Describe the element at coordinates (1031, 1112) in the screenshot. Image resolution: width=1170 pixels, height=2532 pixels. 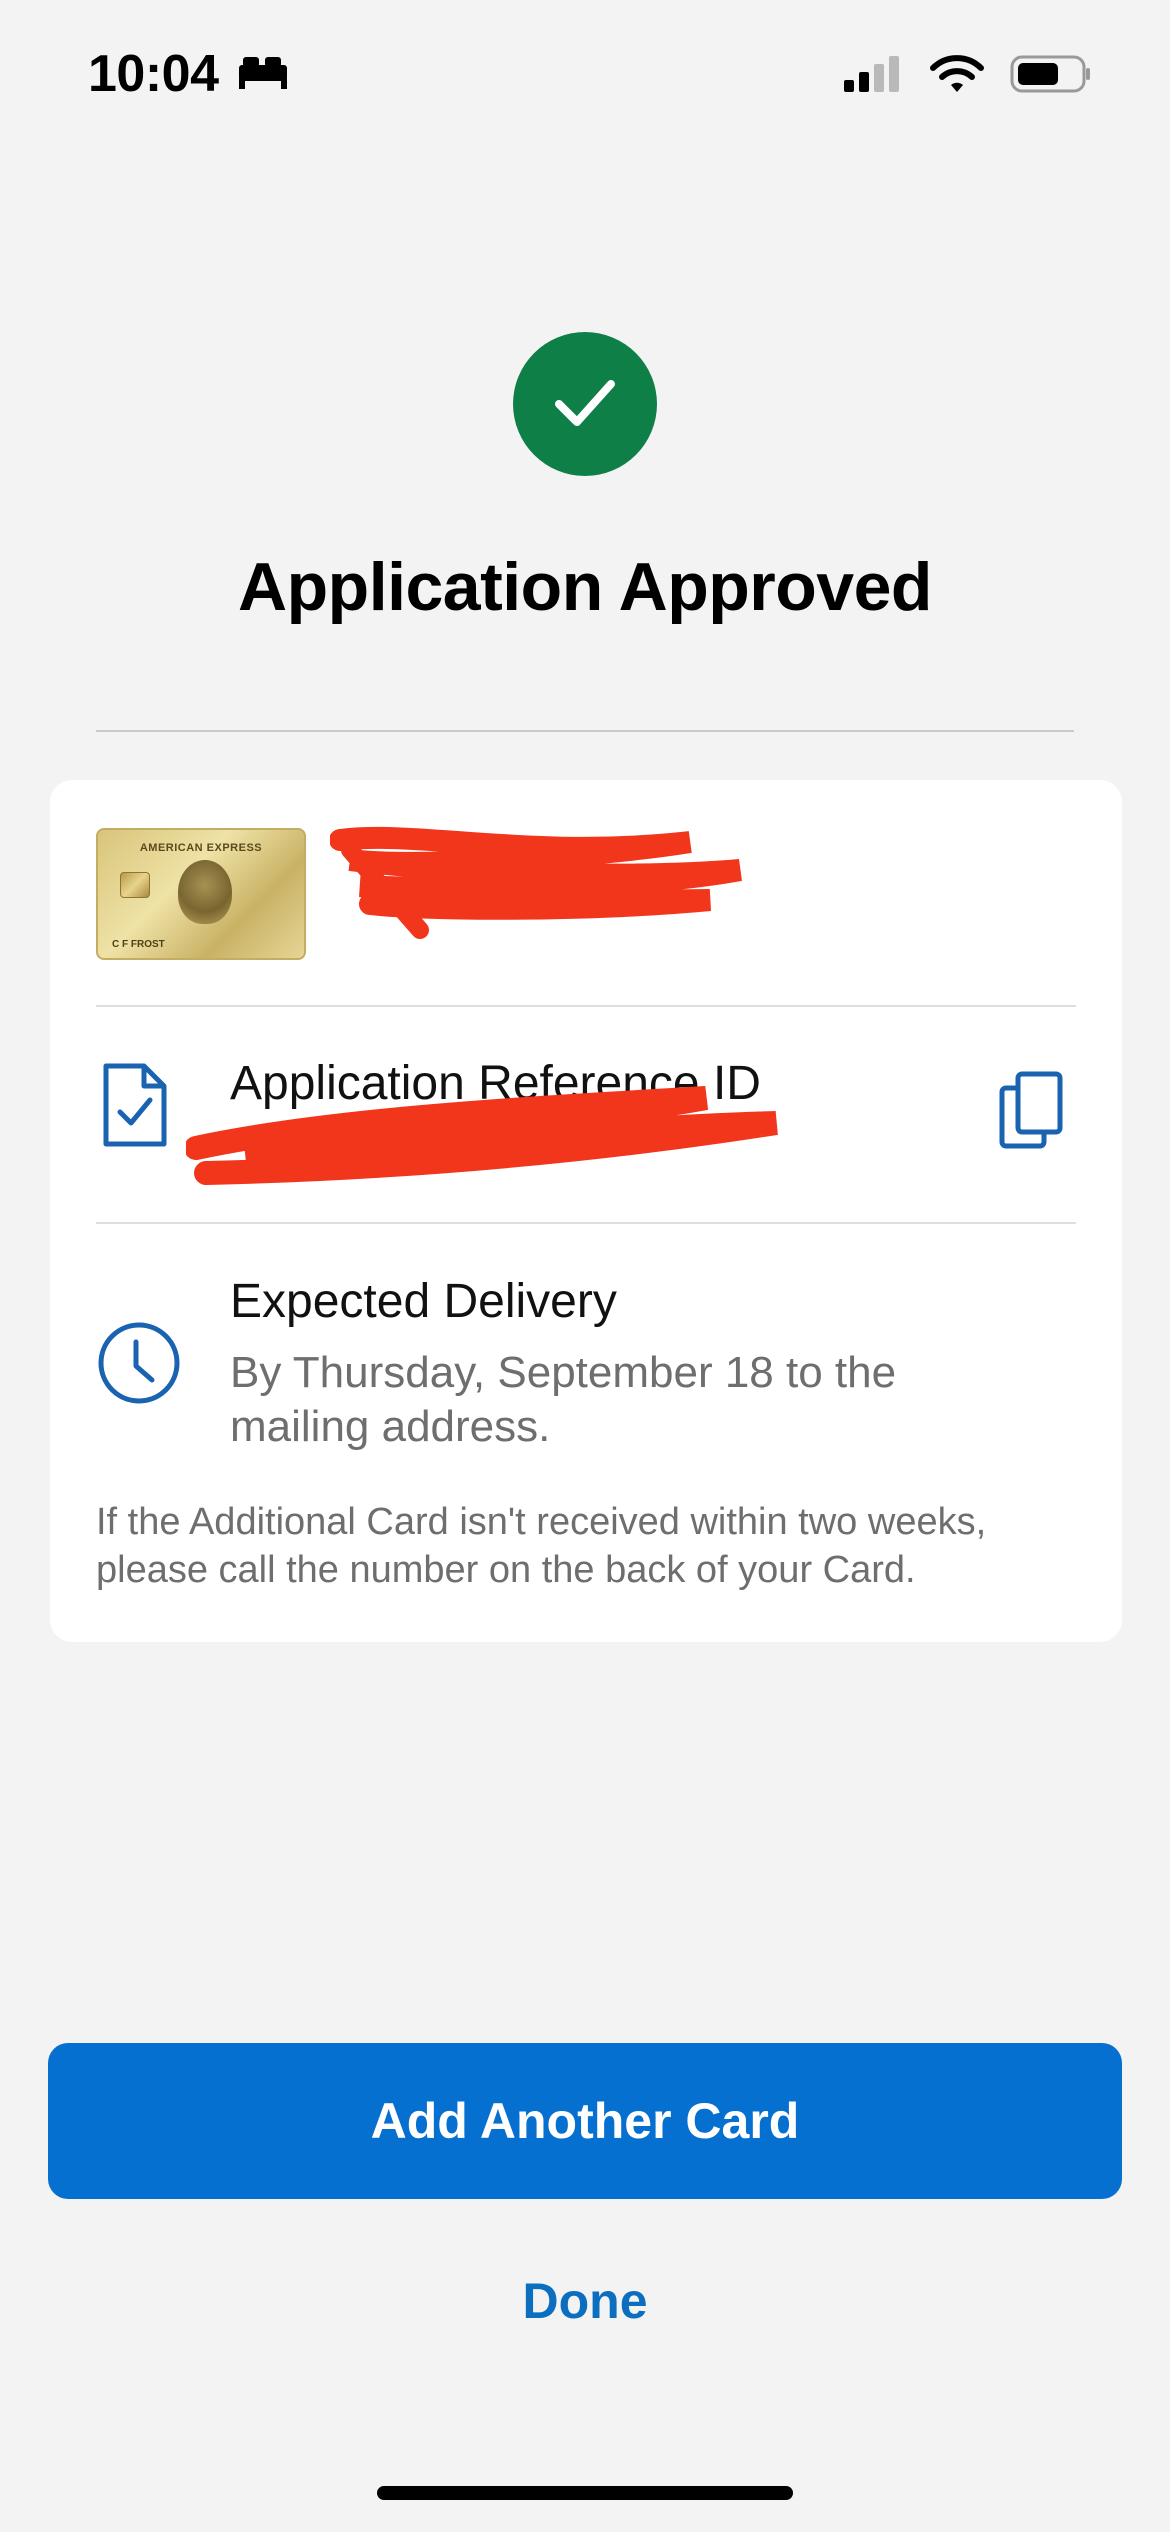
I see `copy-icon` at that location.